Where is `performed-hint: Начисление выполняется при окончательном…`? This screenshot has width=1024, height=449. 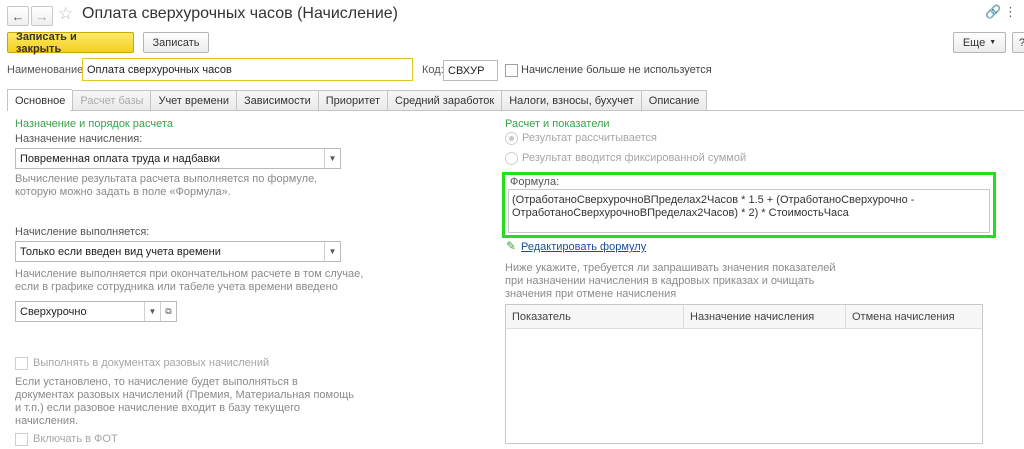
performed-hint: Начисление выполняется при окончательном… is located at coordinates (189, 281).